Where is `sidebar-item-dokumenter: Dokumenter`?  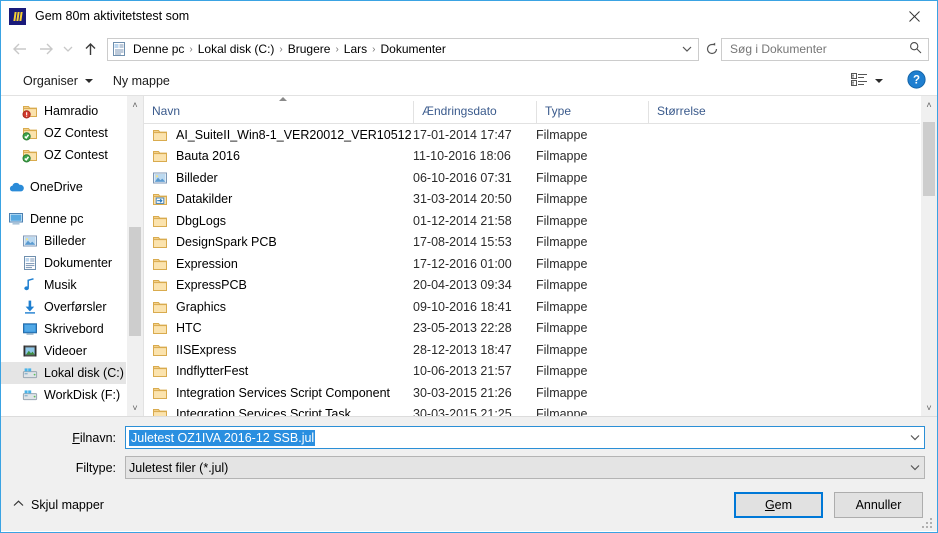 sidebar-item-dokumenter: Dokumenter is located at coordinates (72, 263).